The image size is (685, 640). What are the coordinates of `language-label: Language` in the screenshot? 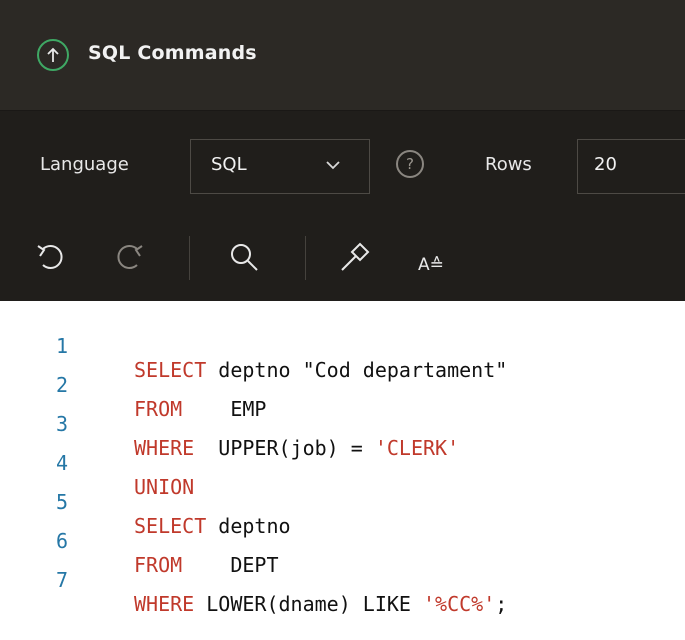 It's located at (84, 164).